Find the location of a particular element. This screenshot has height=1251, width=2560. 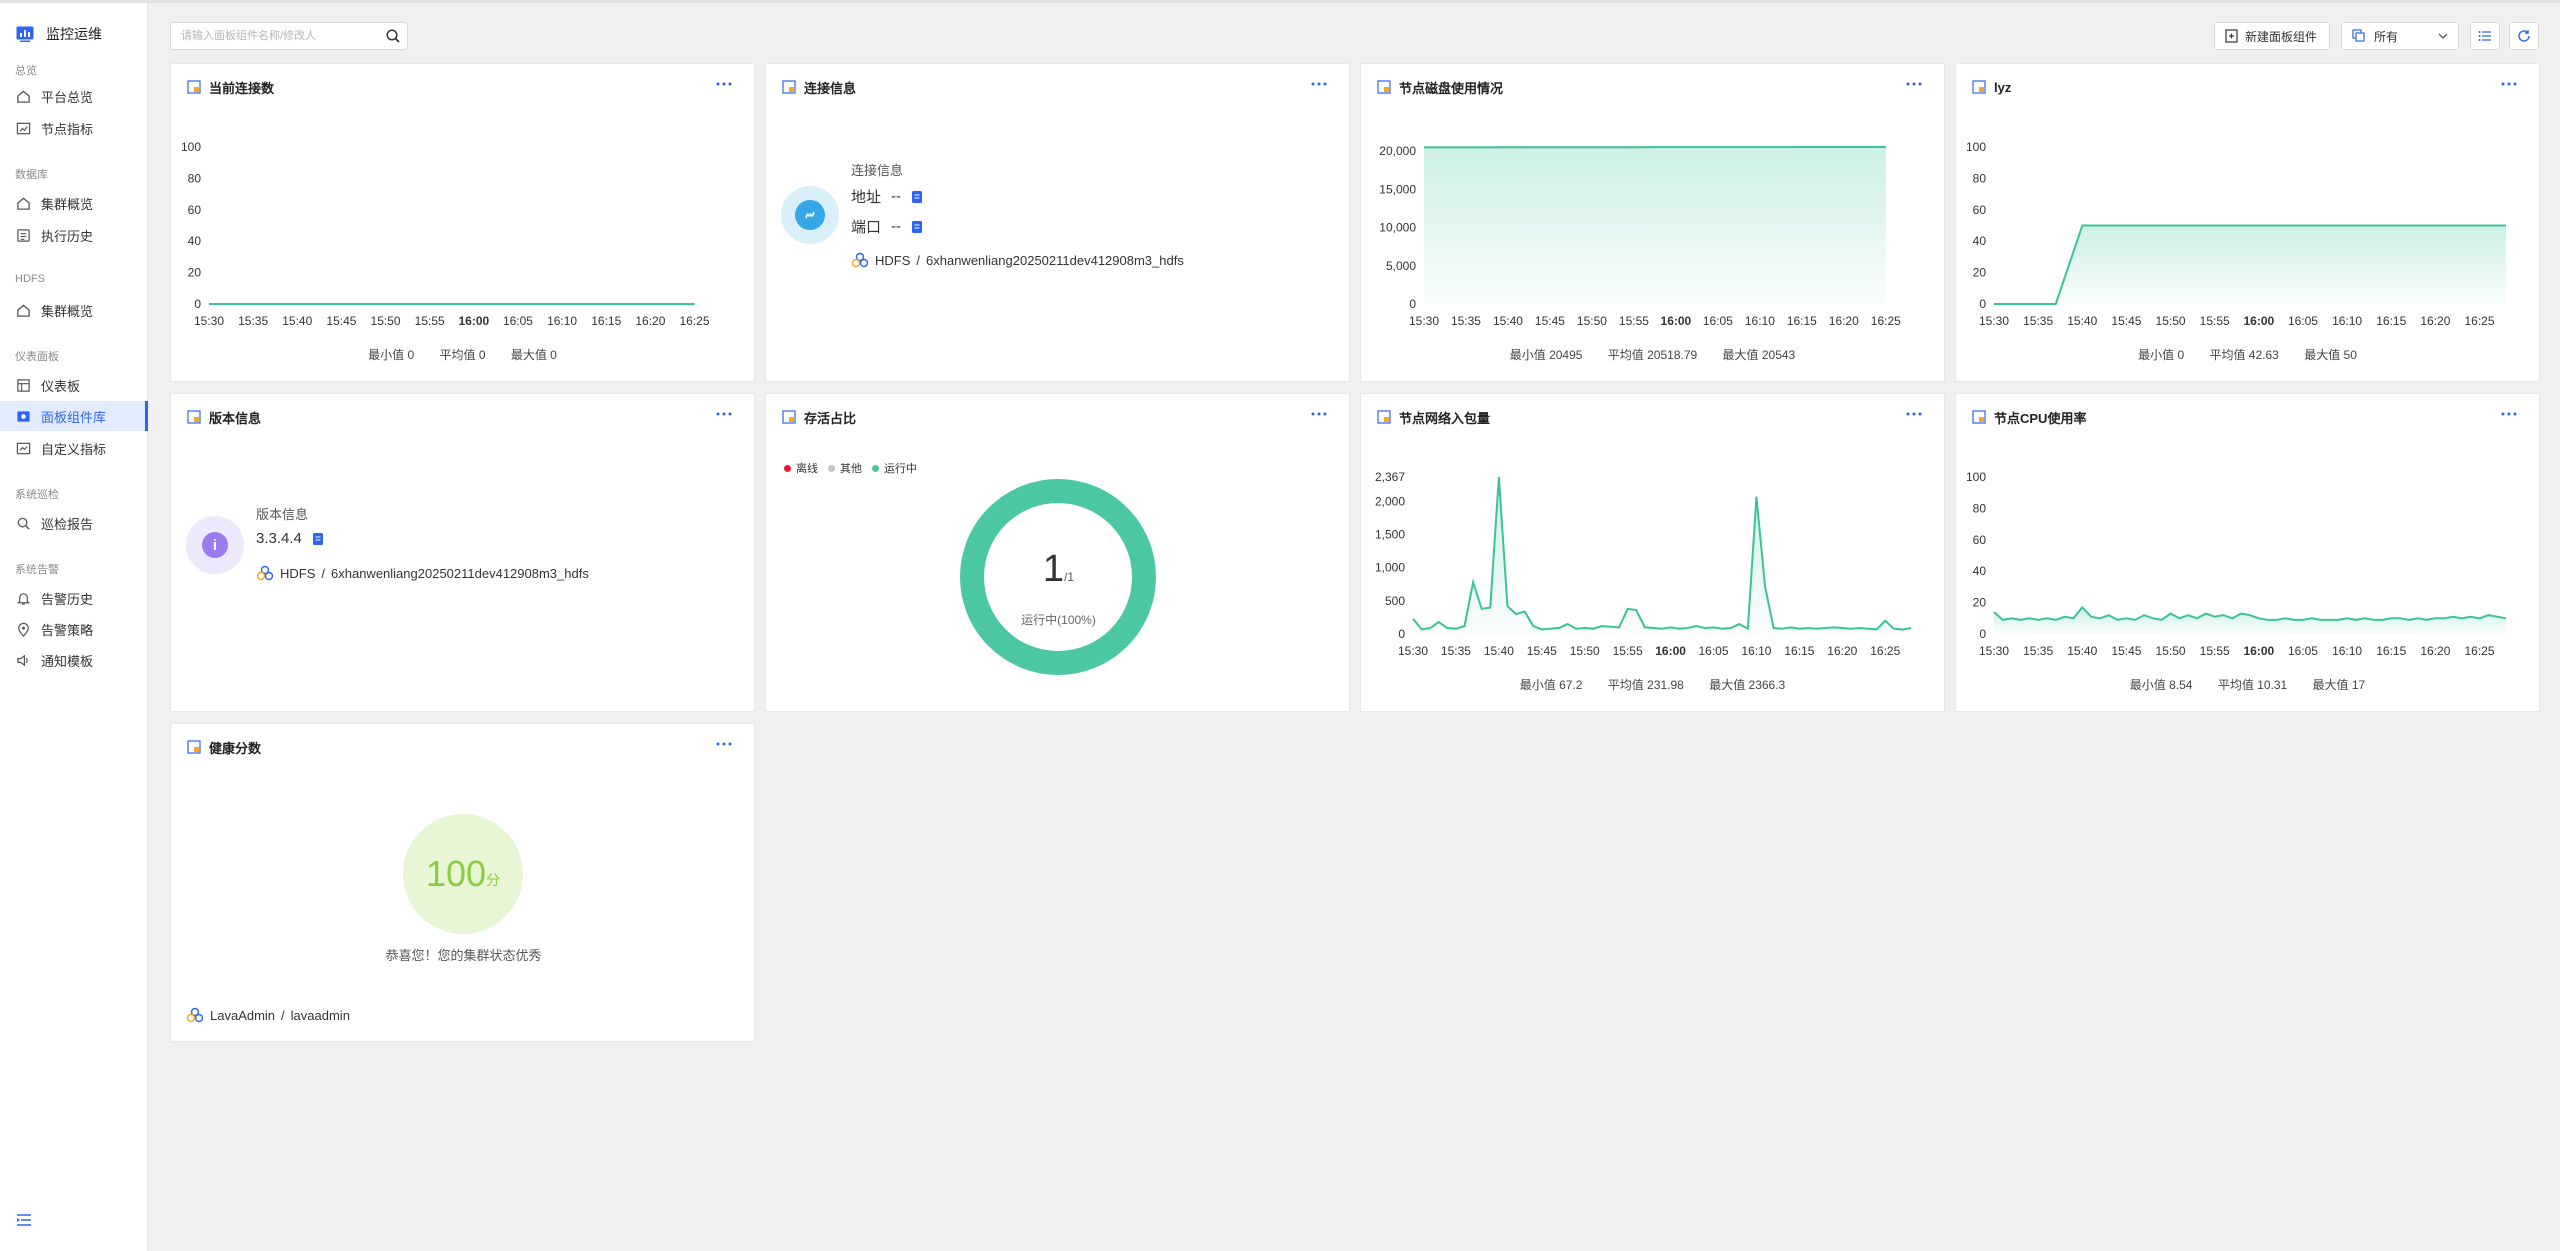

stat-min: 最小值 8.54 is located at coordinates (2161, 685).